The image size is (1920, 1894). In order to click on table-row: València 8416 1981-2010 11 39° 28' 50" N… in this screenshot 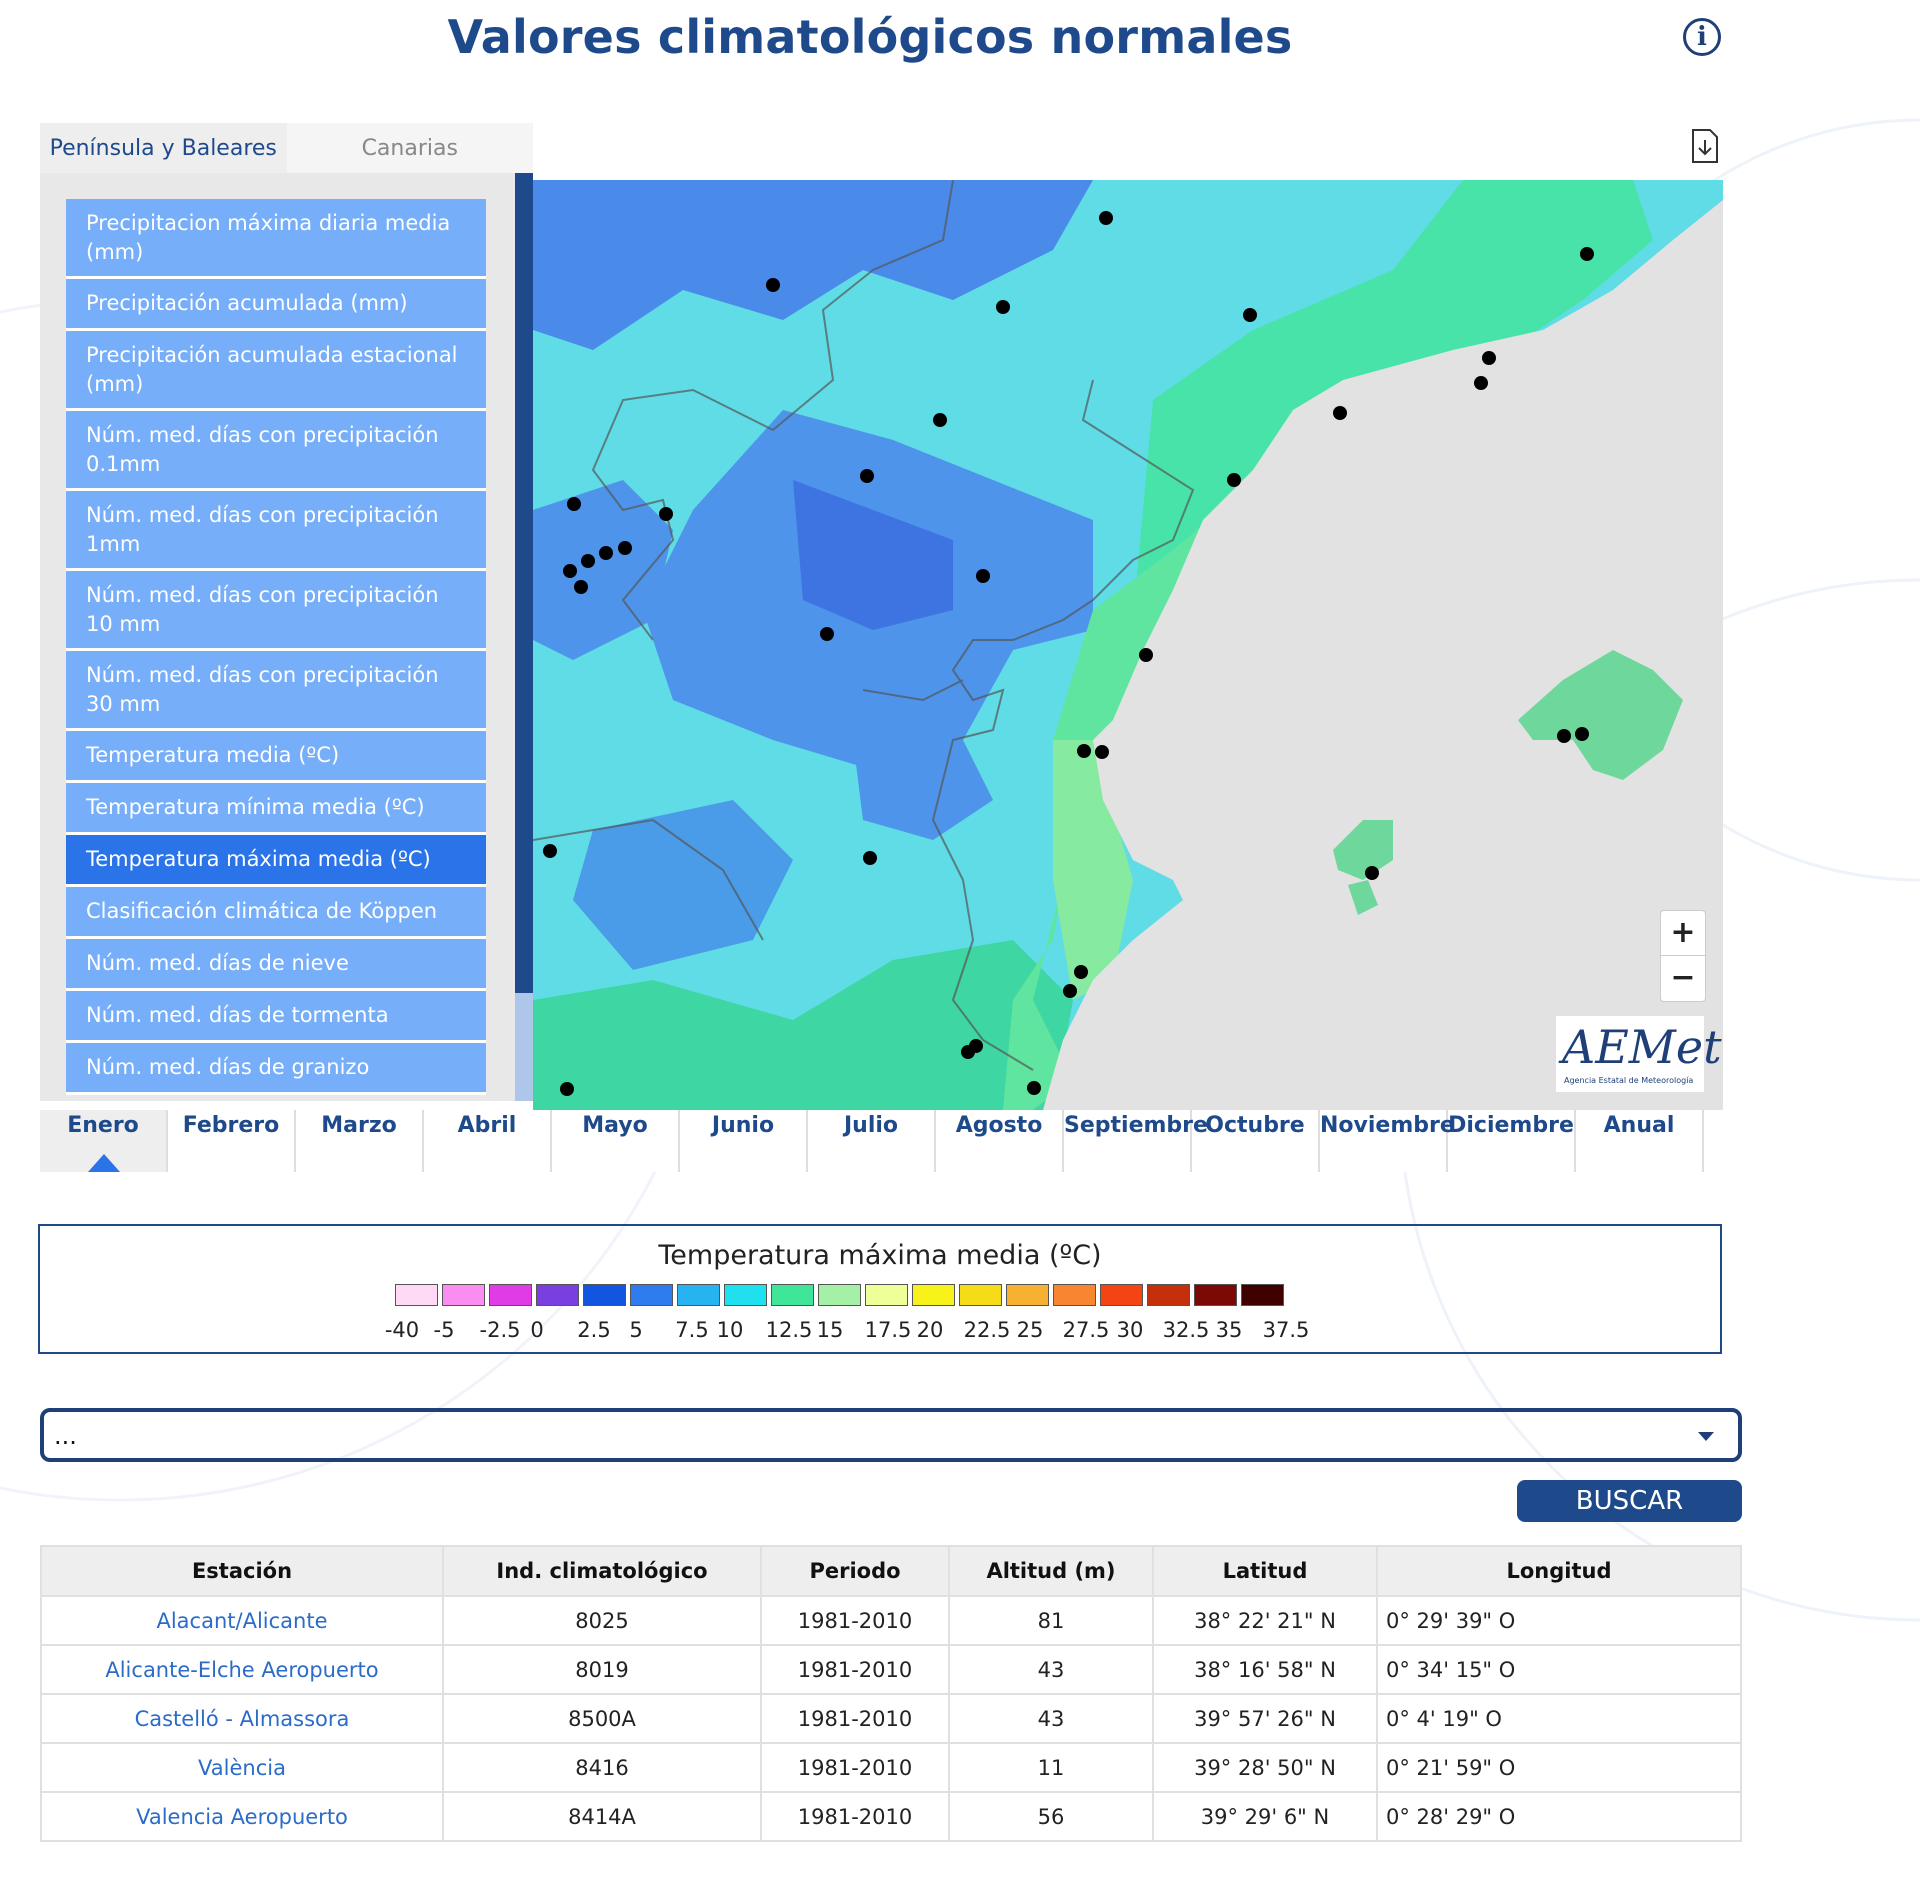, I will do `click(891, 1767)`.